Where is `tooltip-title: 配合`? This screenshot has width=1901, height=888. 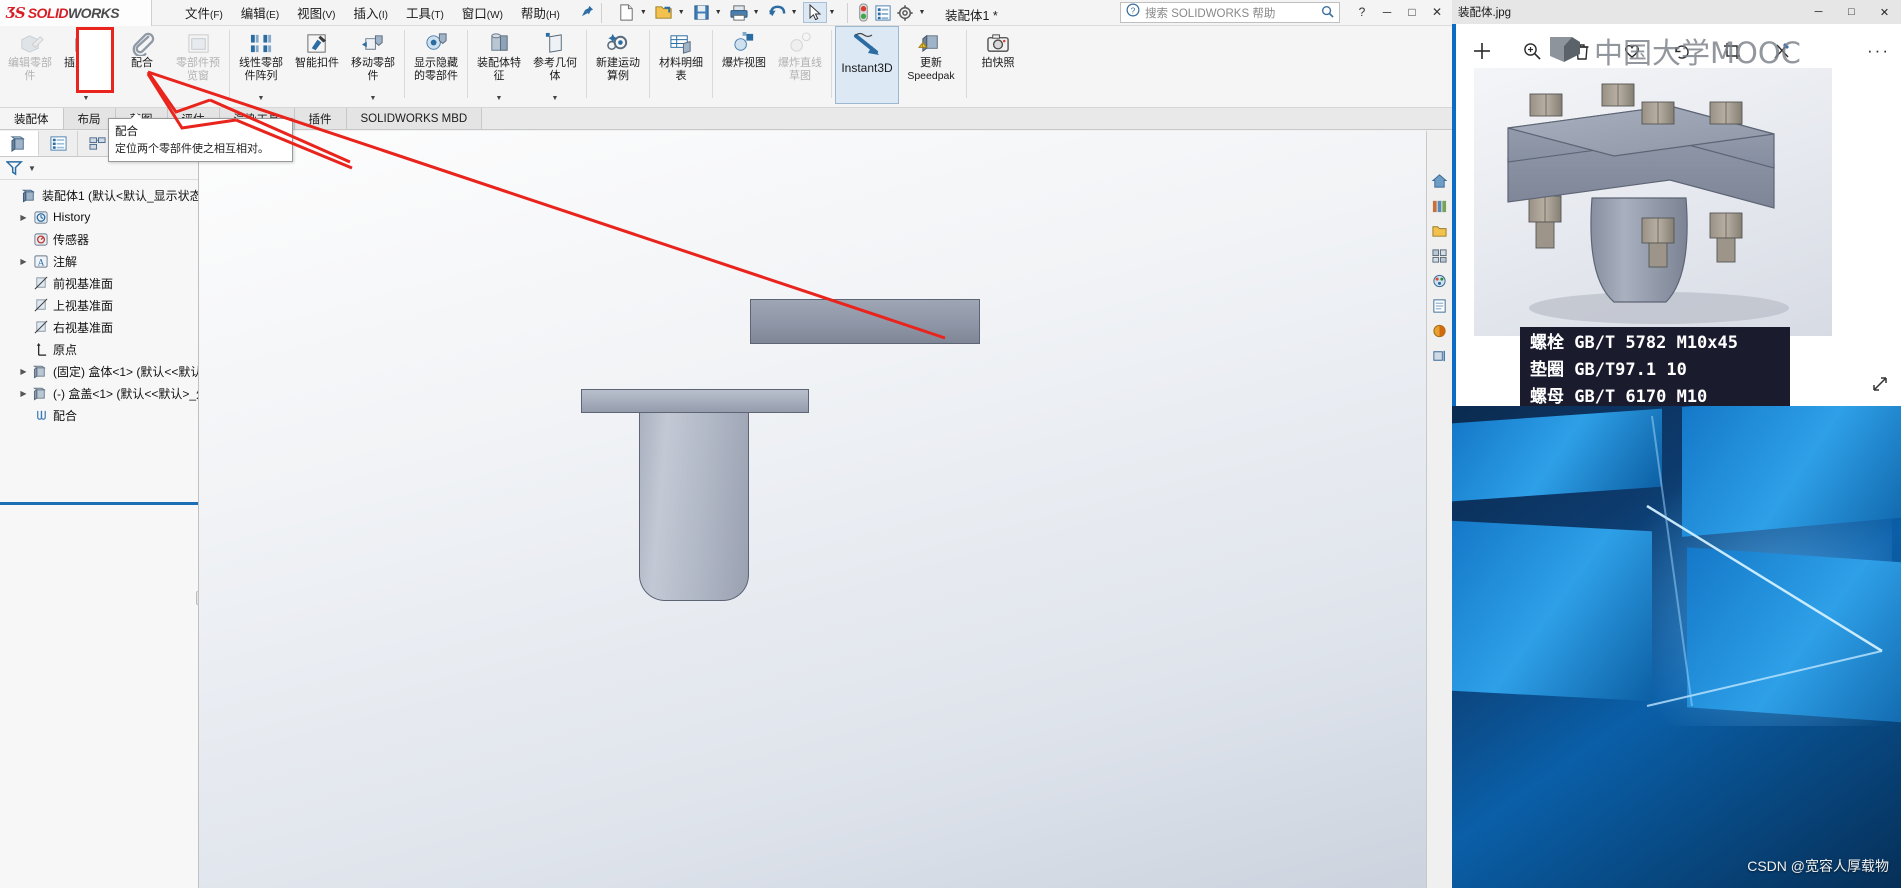
tooltip-title: 配合 is located at coordinates (126, 132).